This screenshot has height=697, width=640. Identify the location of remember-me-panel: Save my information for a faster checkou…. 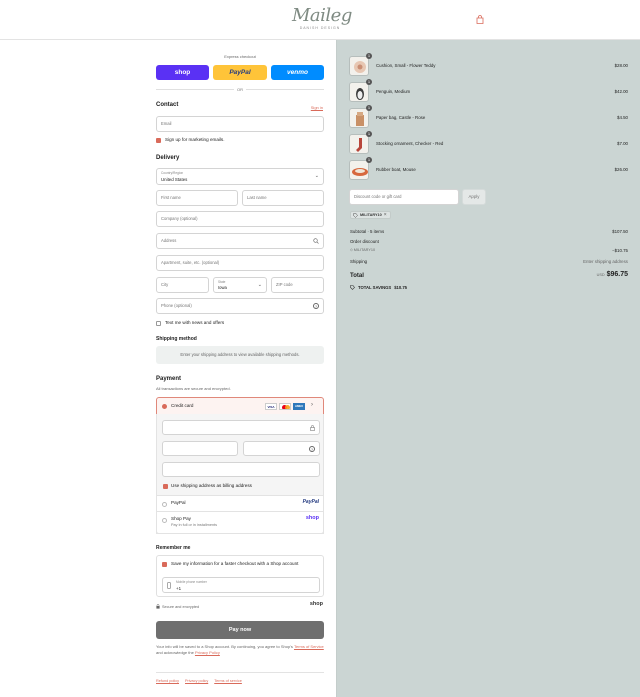
(240, 576).